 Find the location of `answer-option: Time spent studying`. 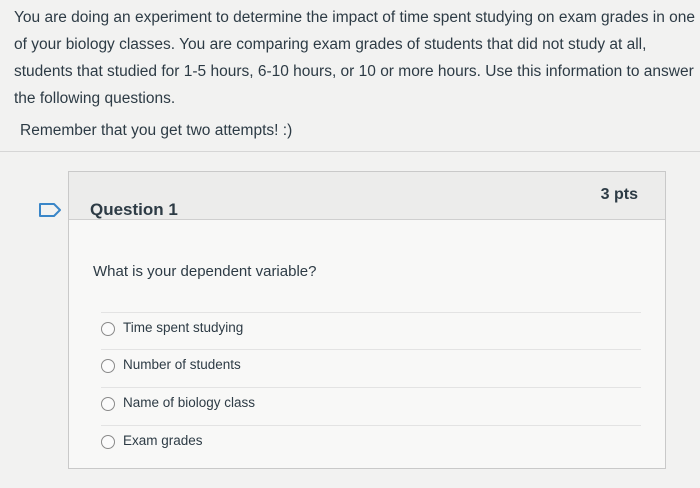

answer-option: Time spent studying is located at coordinates (371, 327).